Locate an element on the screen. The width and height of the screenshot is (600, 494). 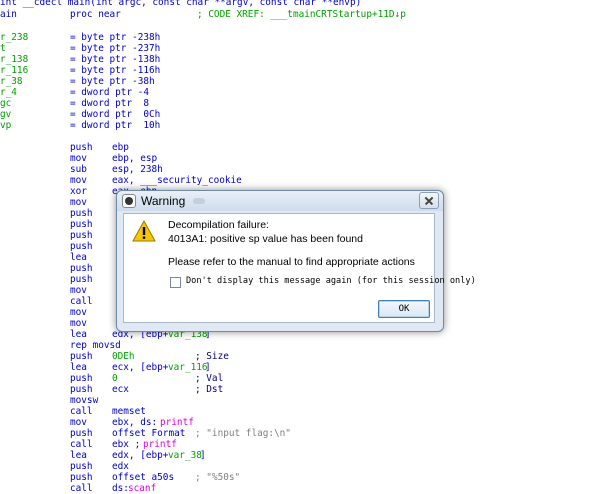
code-token: var_38 is located at coordinates (185, 455).